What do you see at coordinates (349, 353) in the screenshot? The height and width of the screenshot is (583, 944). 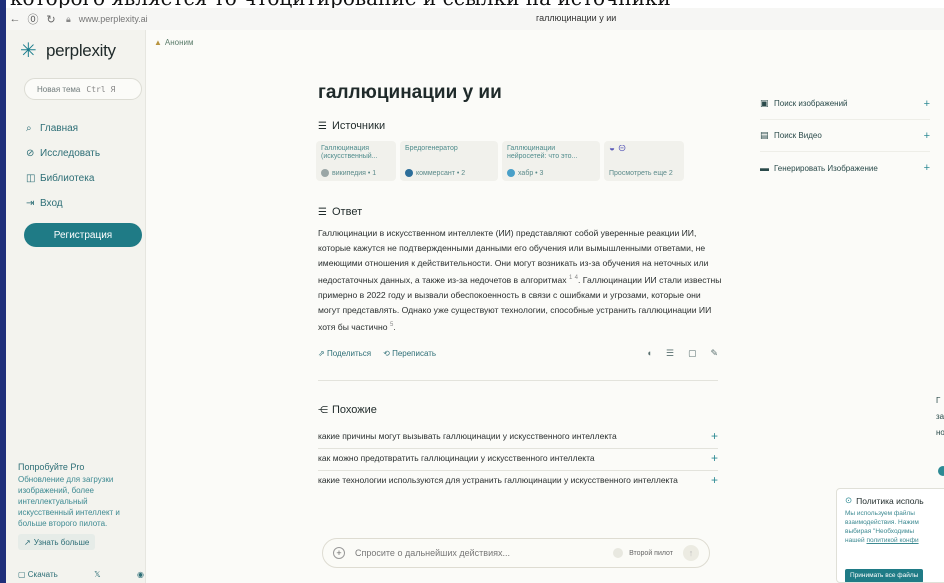 I see `share-label: Поделиться` at bounding box center [349, 353].